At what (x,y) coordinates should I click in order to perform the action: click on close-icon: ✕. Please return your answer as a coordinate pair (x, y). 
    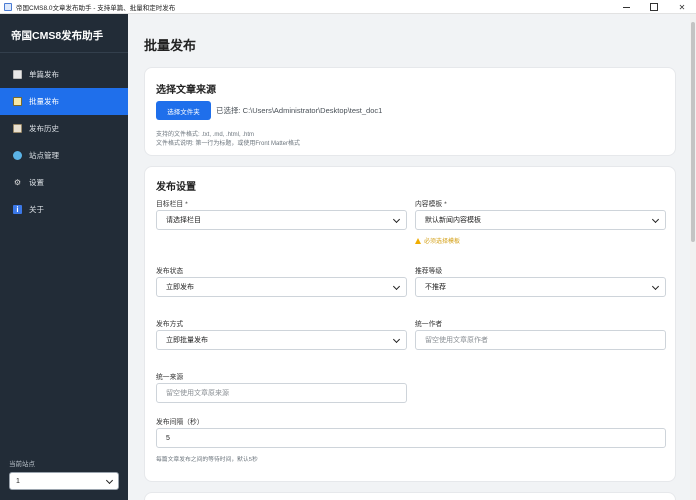
    Looking at the image, I should click on (682, 7).